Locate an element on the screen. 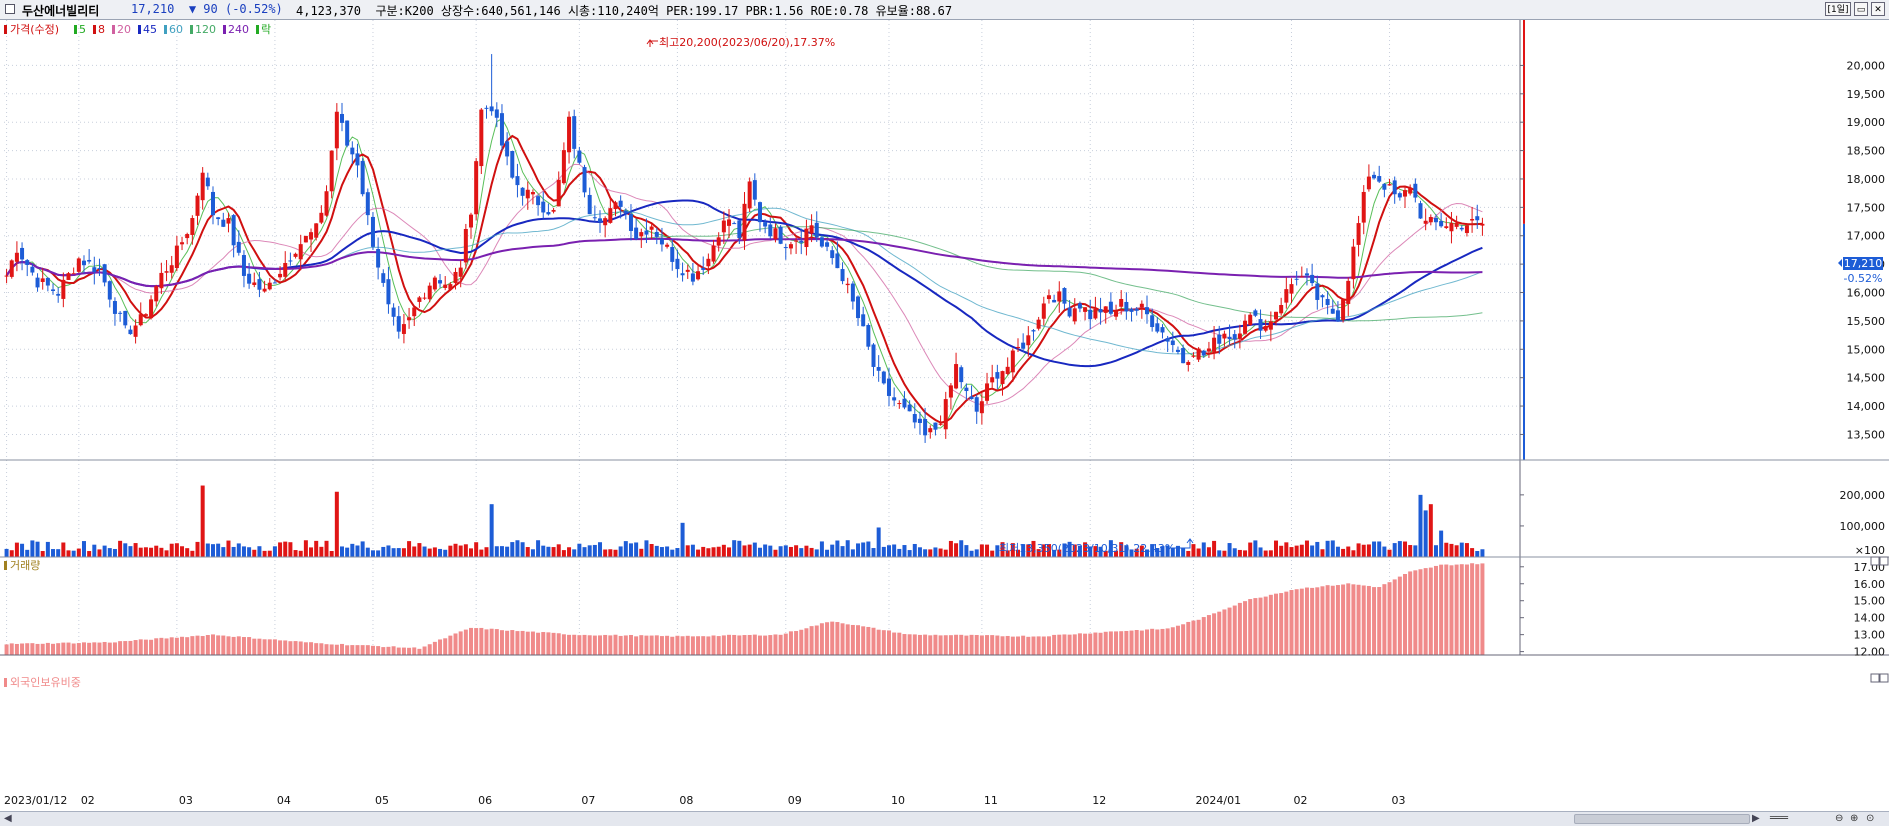 The width and height of the screenshot is (1889, 826). zoom-slider-icon: ═══ is located at coordinates (1779, 818).